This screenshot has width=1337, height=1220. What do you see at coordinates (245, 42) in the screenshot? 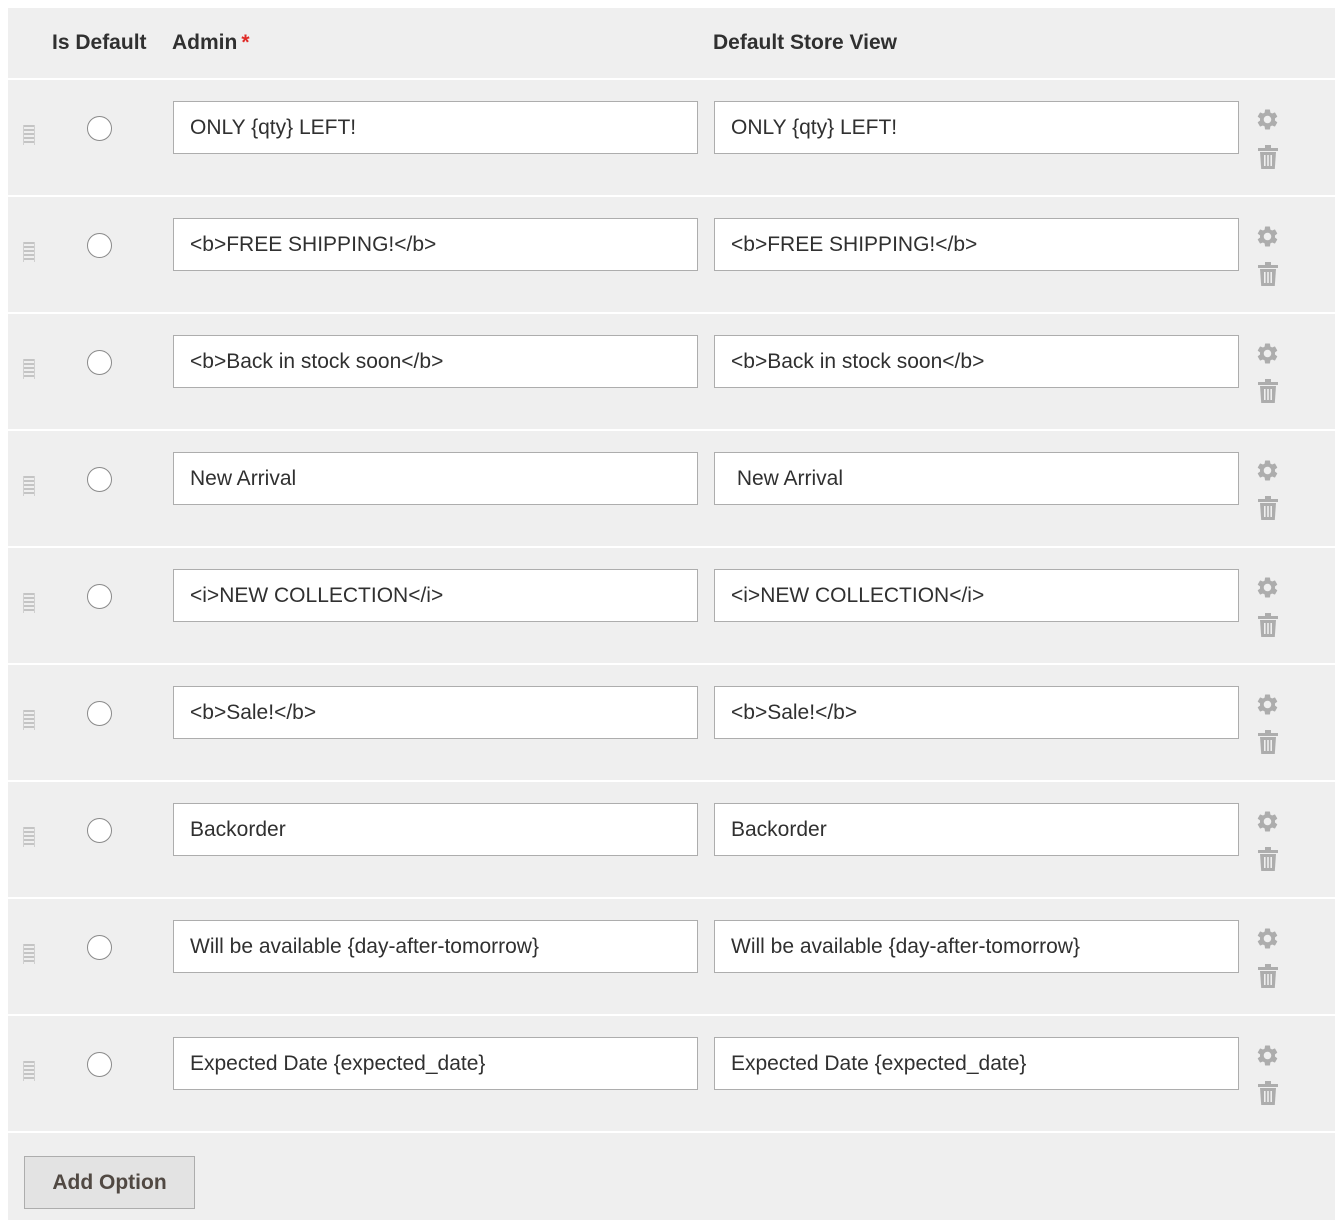
I see `required-marker: *` at bounding box center [245, 42].